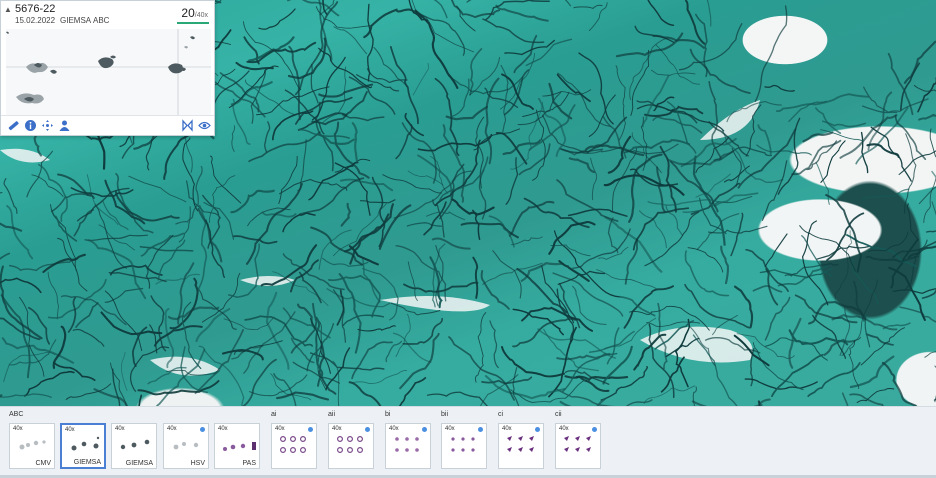 The image size is (936, 478). Describe the element at coordinates (201, 15) in the screenshot. I see `zoom-max: /40x` at that location.